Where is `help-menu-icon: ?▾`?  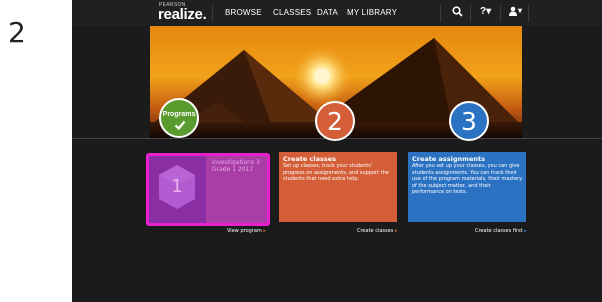
help-menu-icon: ?▾ is located at coordinates (485, 13).